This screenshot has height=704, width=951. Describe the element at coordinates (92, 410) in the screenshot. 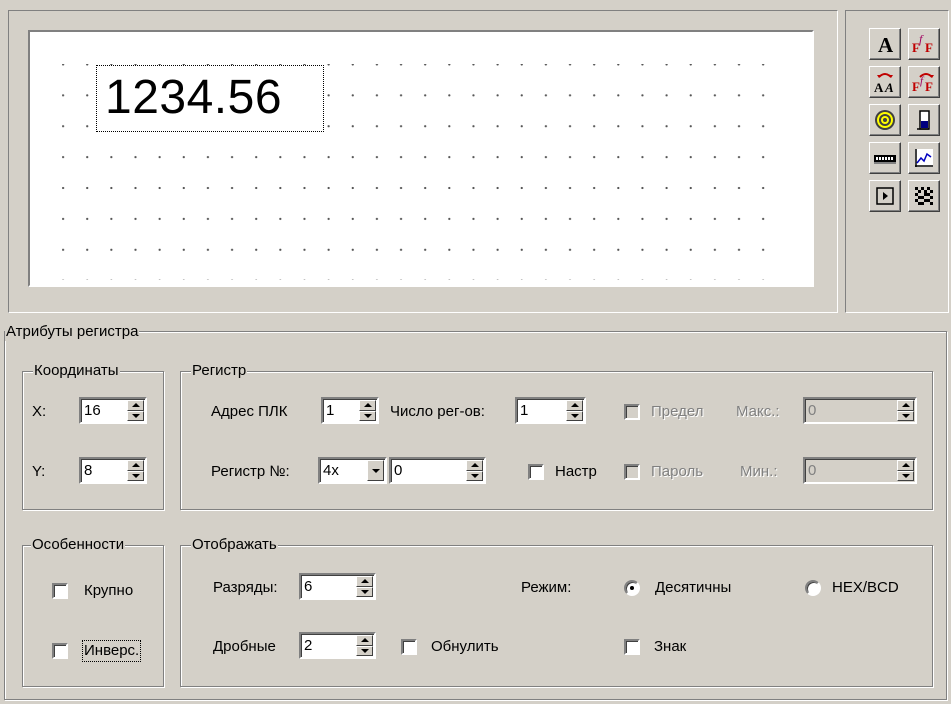

I see `x-coordinate-value: 16` at that location.